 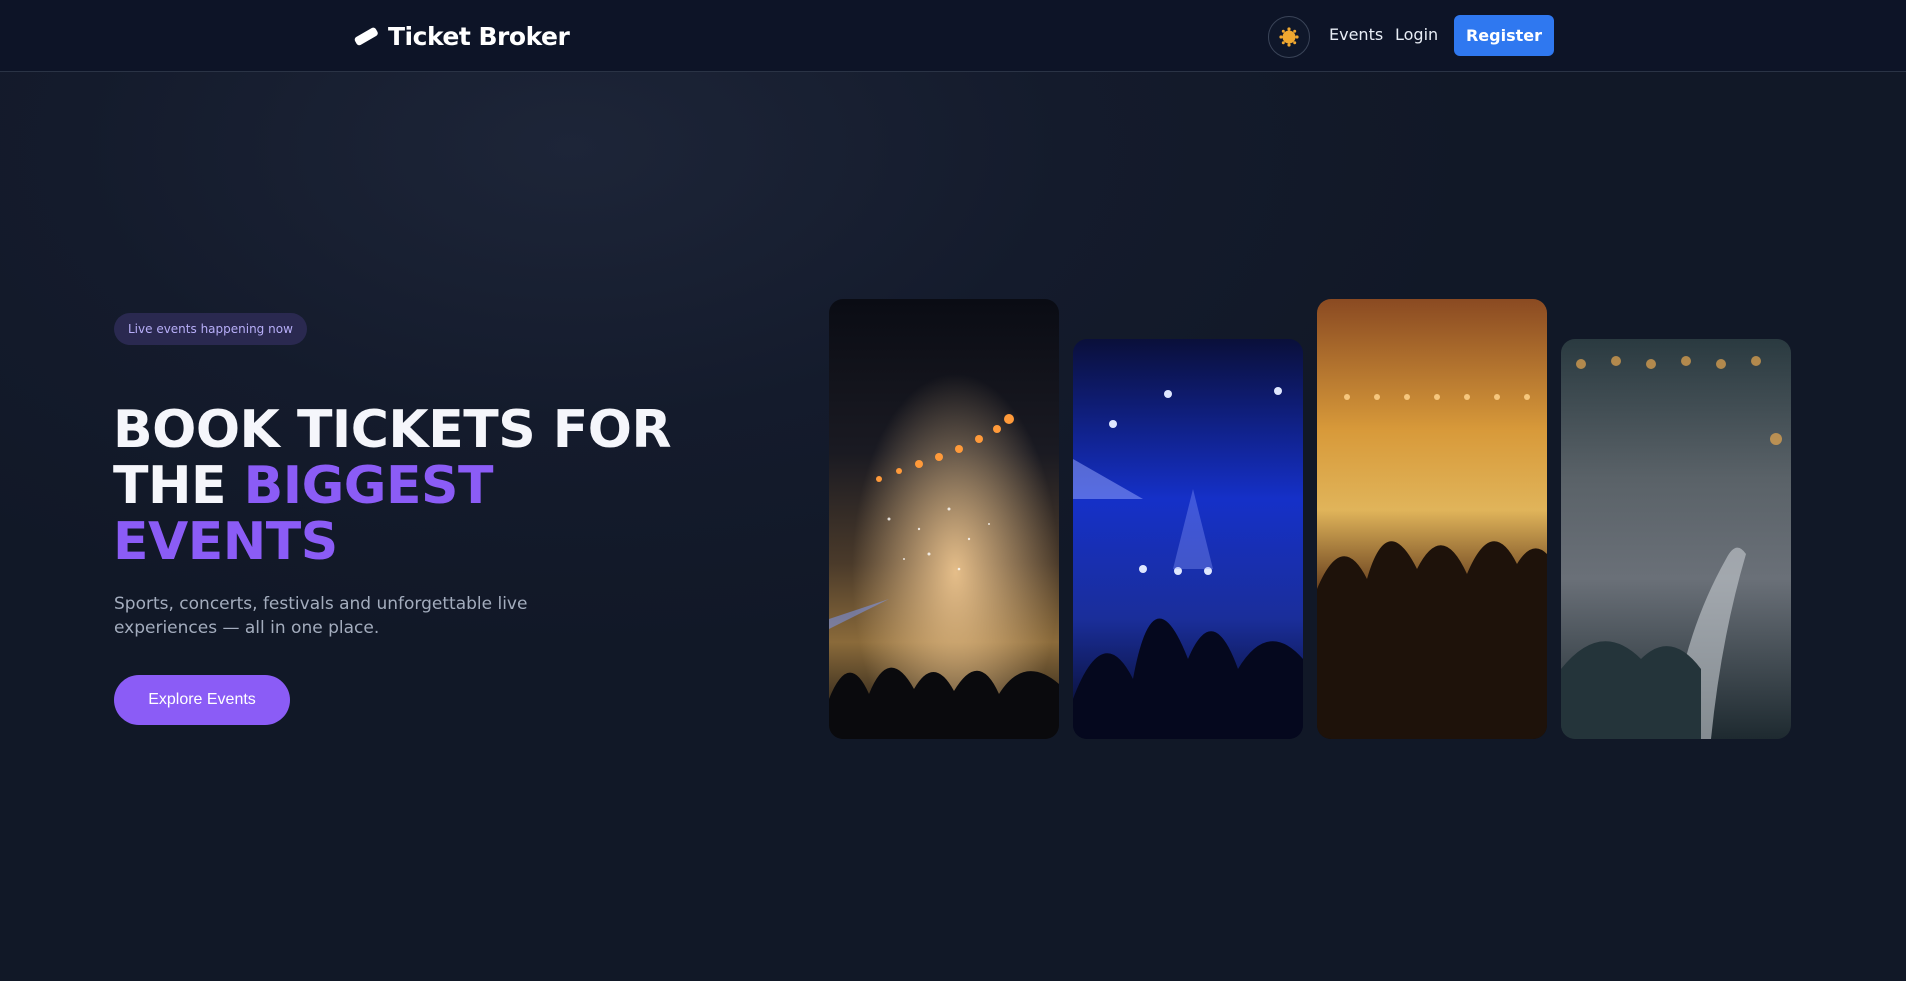 I want to click on brand-name: Ticket Broker, so click(x=479, y=36).